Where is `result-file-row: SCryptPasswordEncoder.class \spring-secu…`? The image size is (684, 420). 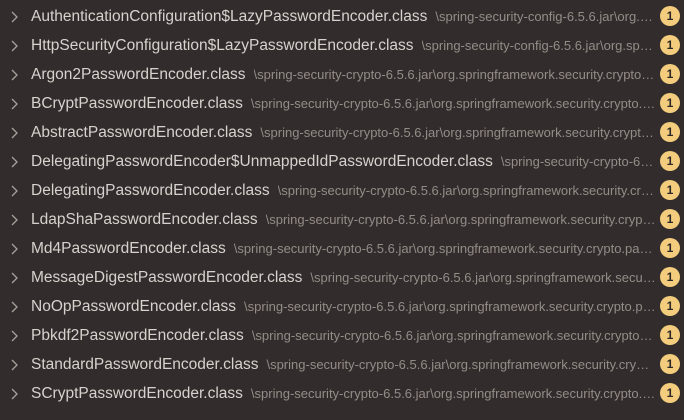 result-file-row: SCryptPasswordEncoder.class \spring-secu… is located at coordinates (342, 393).